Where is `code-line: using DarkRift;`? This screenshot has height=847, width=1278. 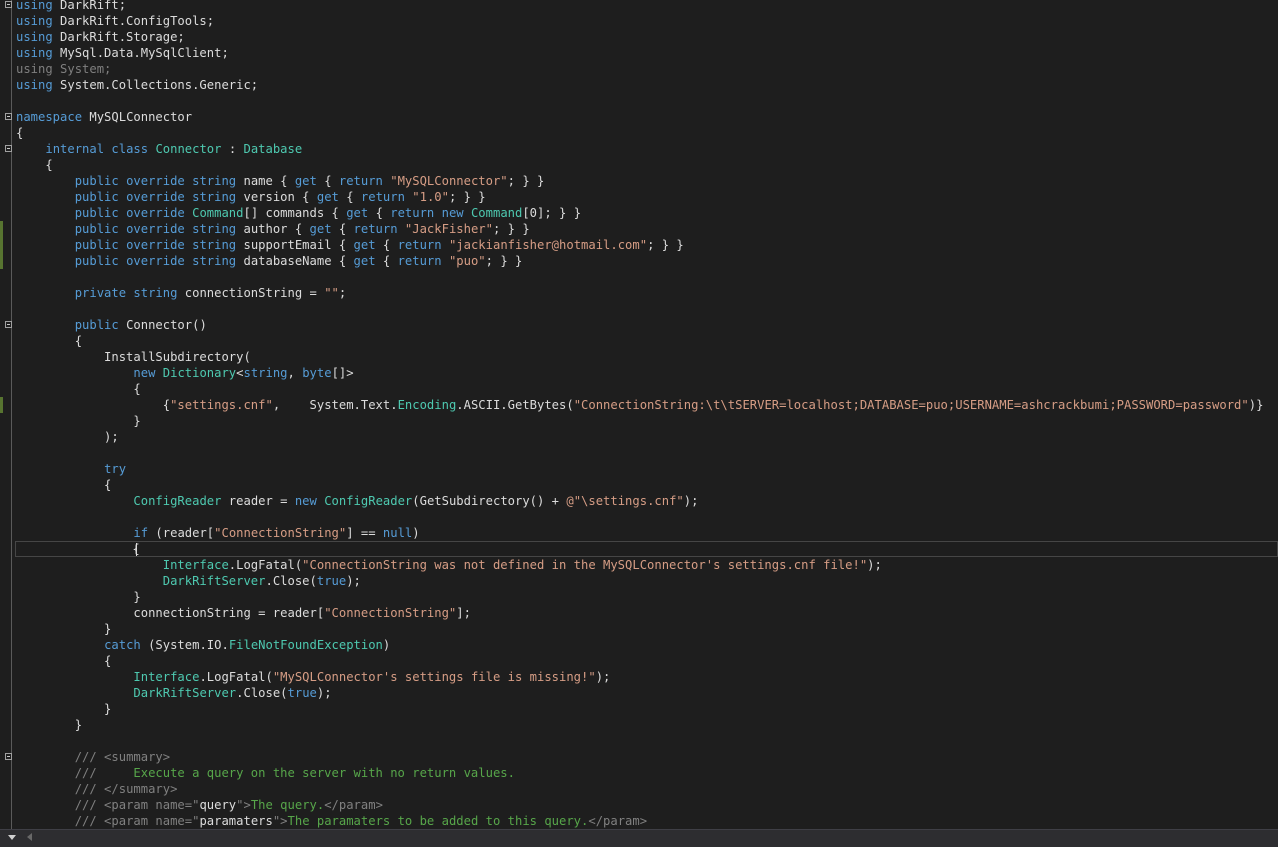 code-line: using DarkRift; is located at coordinates (647, 6).